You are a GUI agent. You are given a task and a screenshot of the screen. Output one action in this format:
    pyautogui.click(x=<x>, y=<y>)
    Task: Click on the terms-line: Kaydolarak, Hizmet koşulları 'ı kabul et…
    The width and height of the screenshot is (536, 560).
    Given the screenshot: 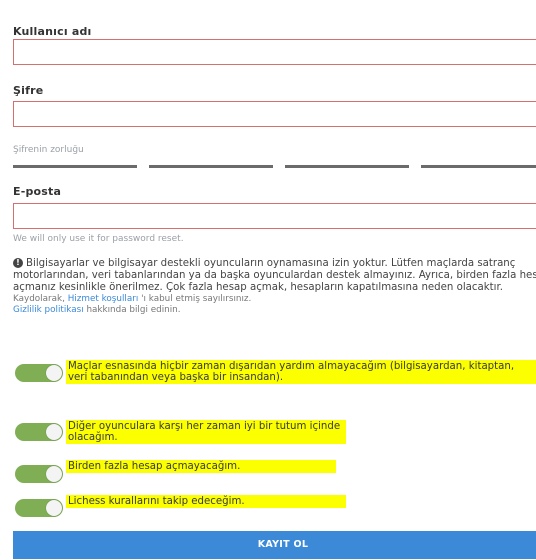 What is the action you would take?
    pyautogui.click(x=274, y=299)
    